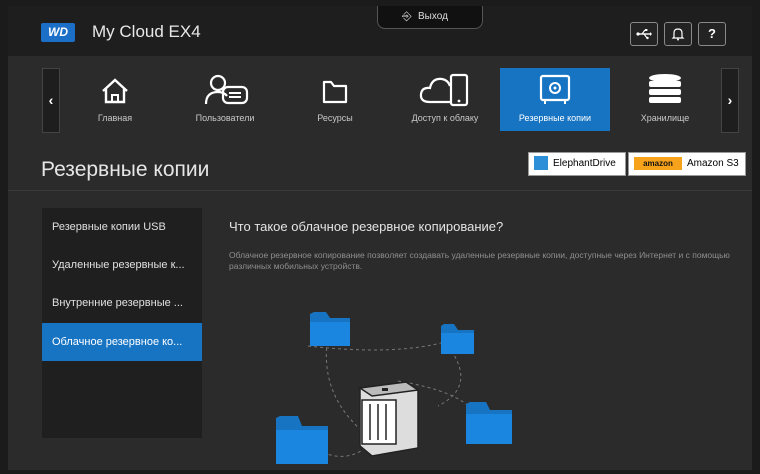 The image size is (760, 474). Describe the element at coordinates (335, 118) in the screenshot. I see `nav-label: Ресурсы` at that location.